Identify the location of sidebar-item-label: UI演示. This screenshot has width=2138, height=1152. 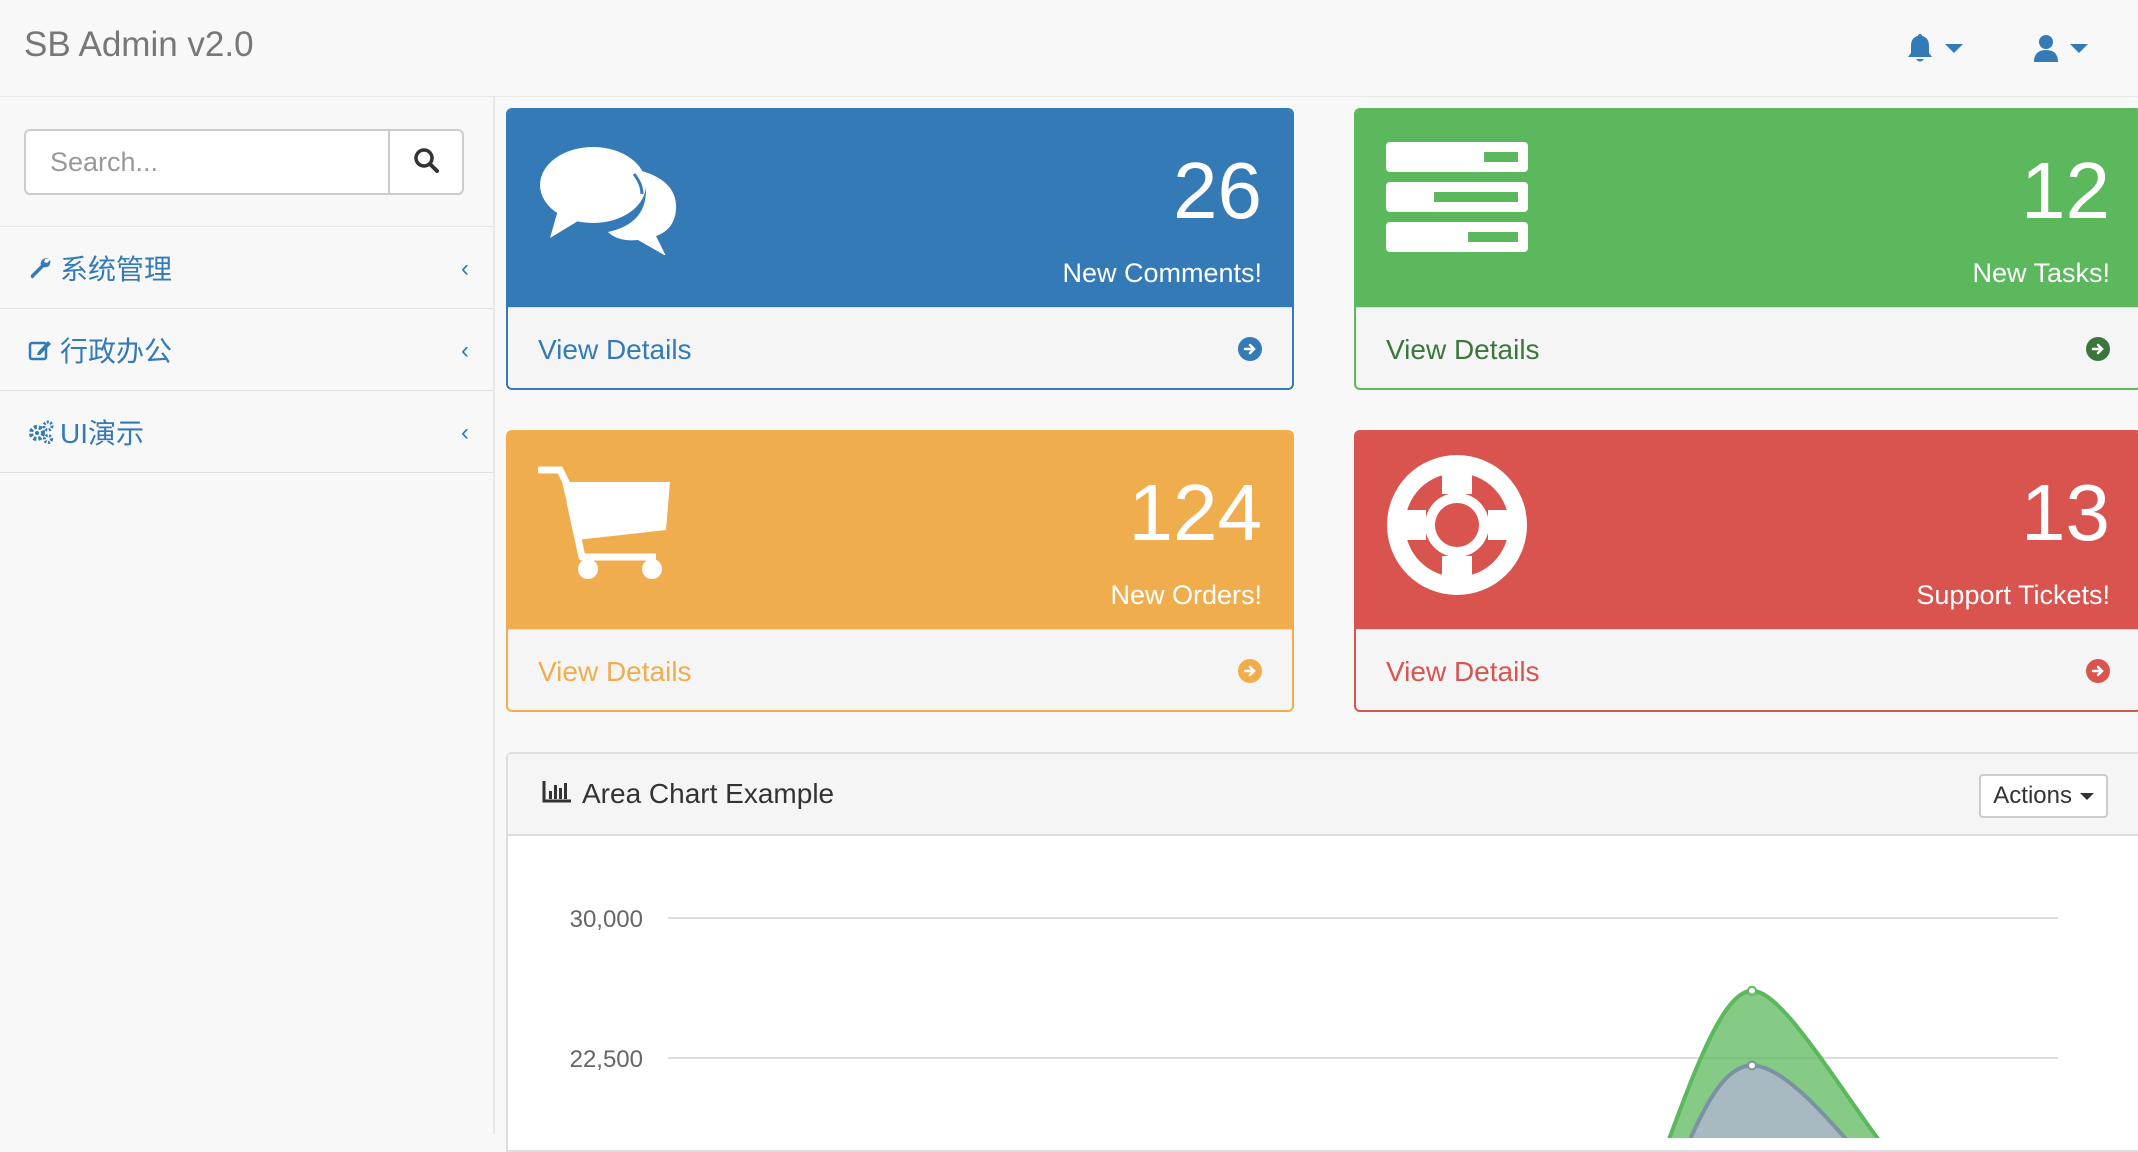
(102, 433).